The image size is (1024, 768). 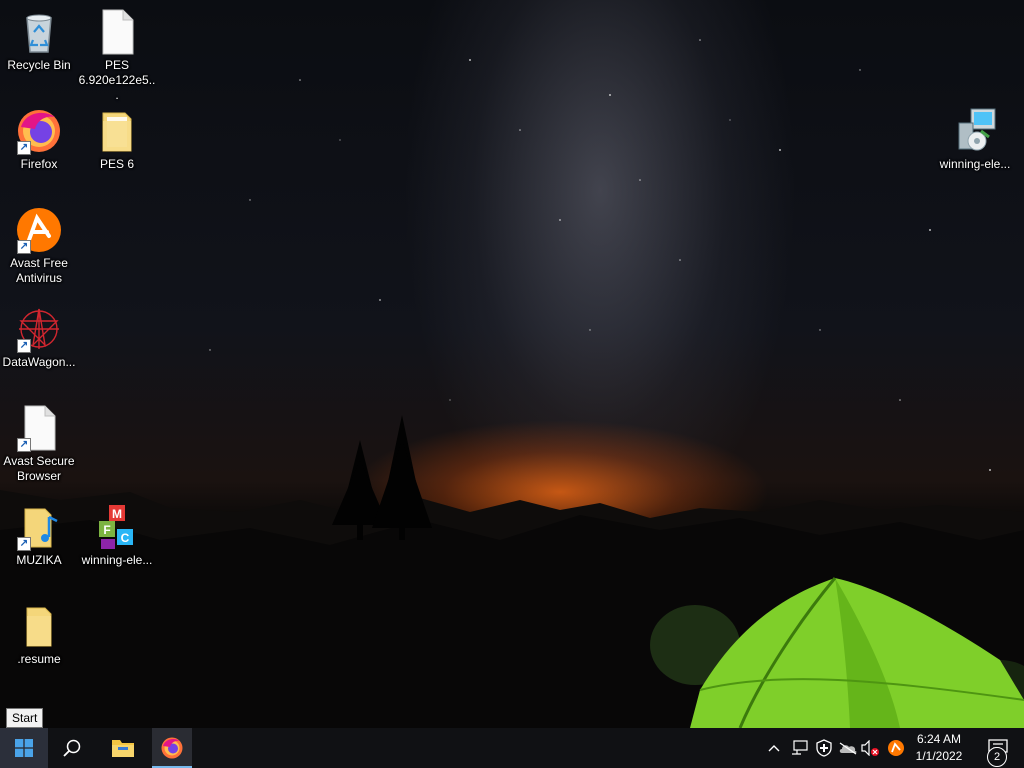 I want to click on onedrive-offline-icon, so click(x=848, y=748).